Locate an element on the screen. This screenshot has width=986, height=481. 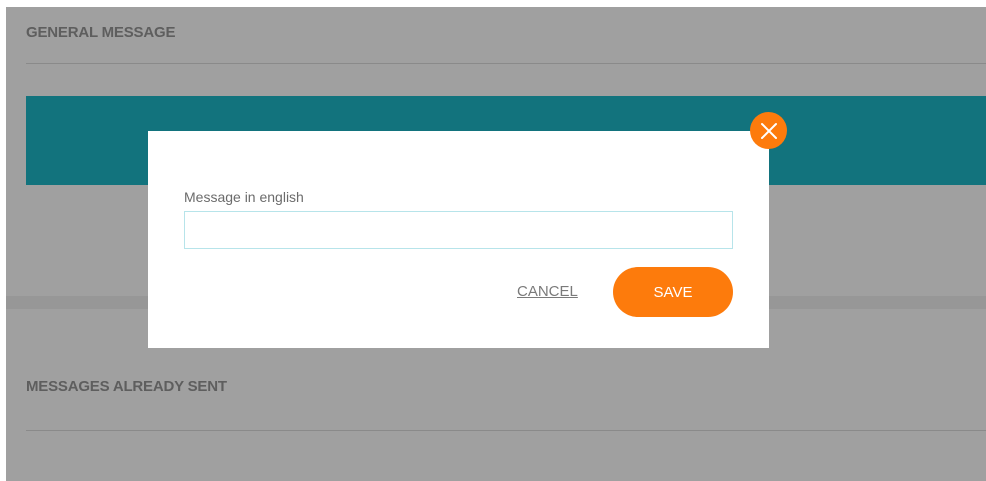
save-button: SAVE is located at coordinates (673, 292).